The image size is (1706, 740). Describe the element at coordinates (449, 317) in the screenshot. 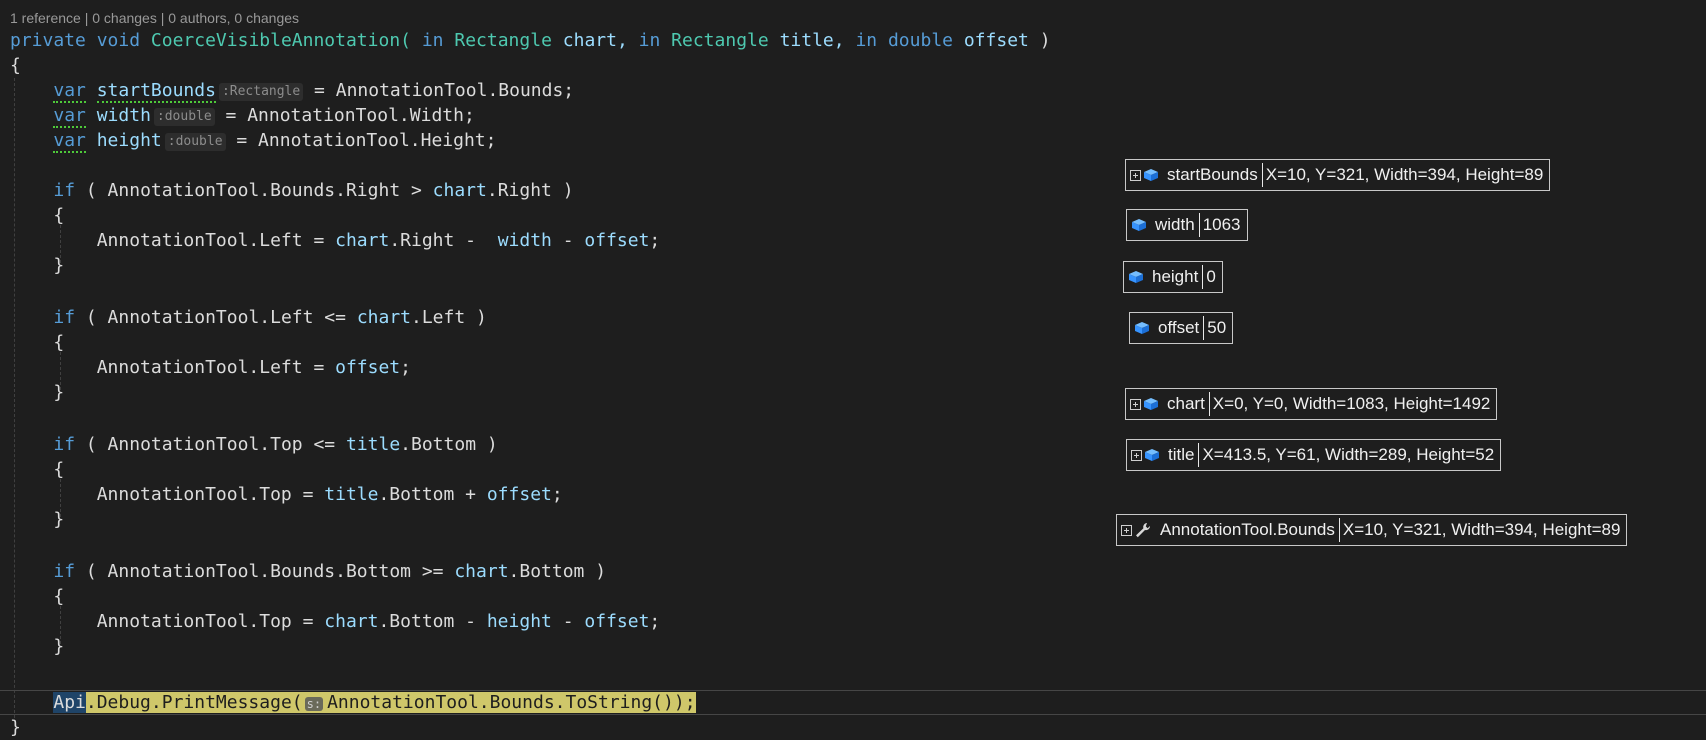

I see `code-text: .Left )` at that location.